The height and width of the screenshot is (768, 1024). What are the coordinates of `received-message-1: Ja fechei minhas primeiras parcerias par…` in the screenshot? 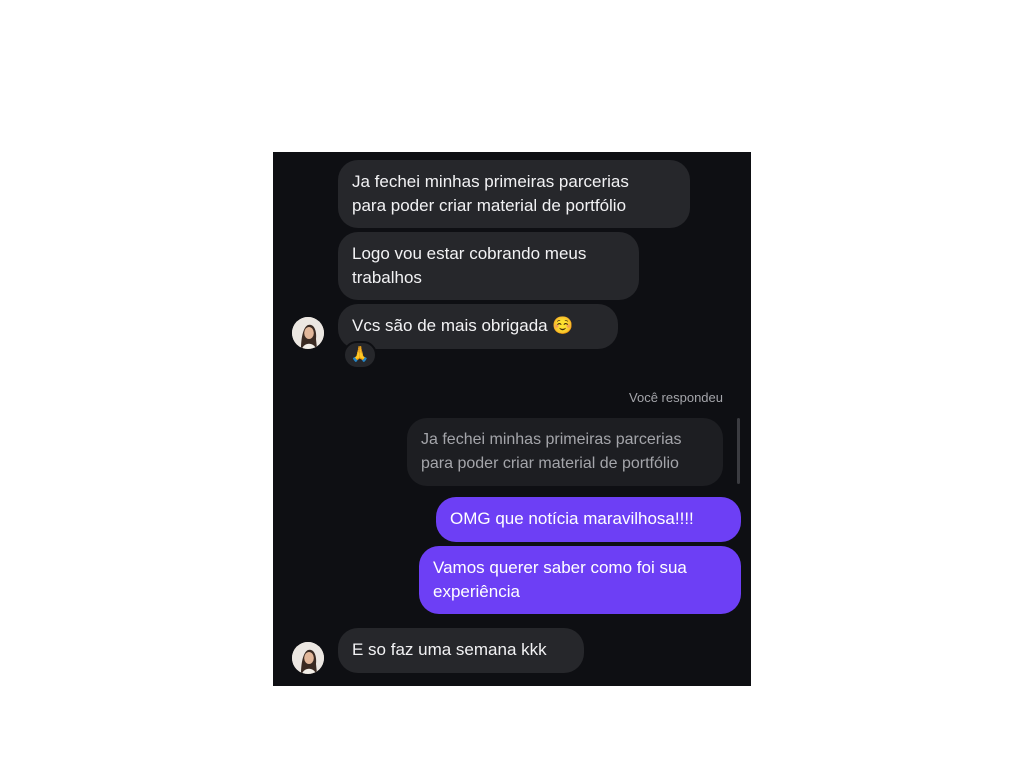 It's located at (514, 194).